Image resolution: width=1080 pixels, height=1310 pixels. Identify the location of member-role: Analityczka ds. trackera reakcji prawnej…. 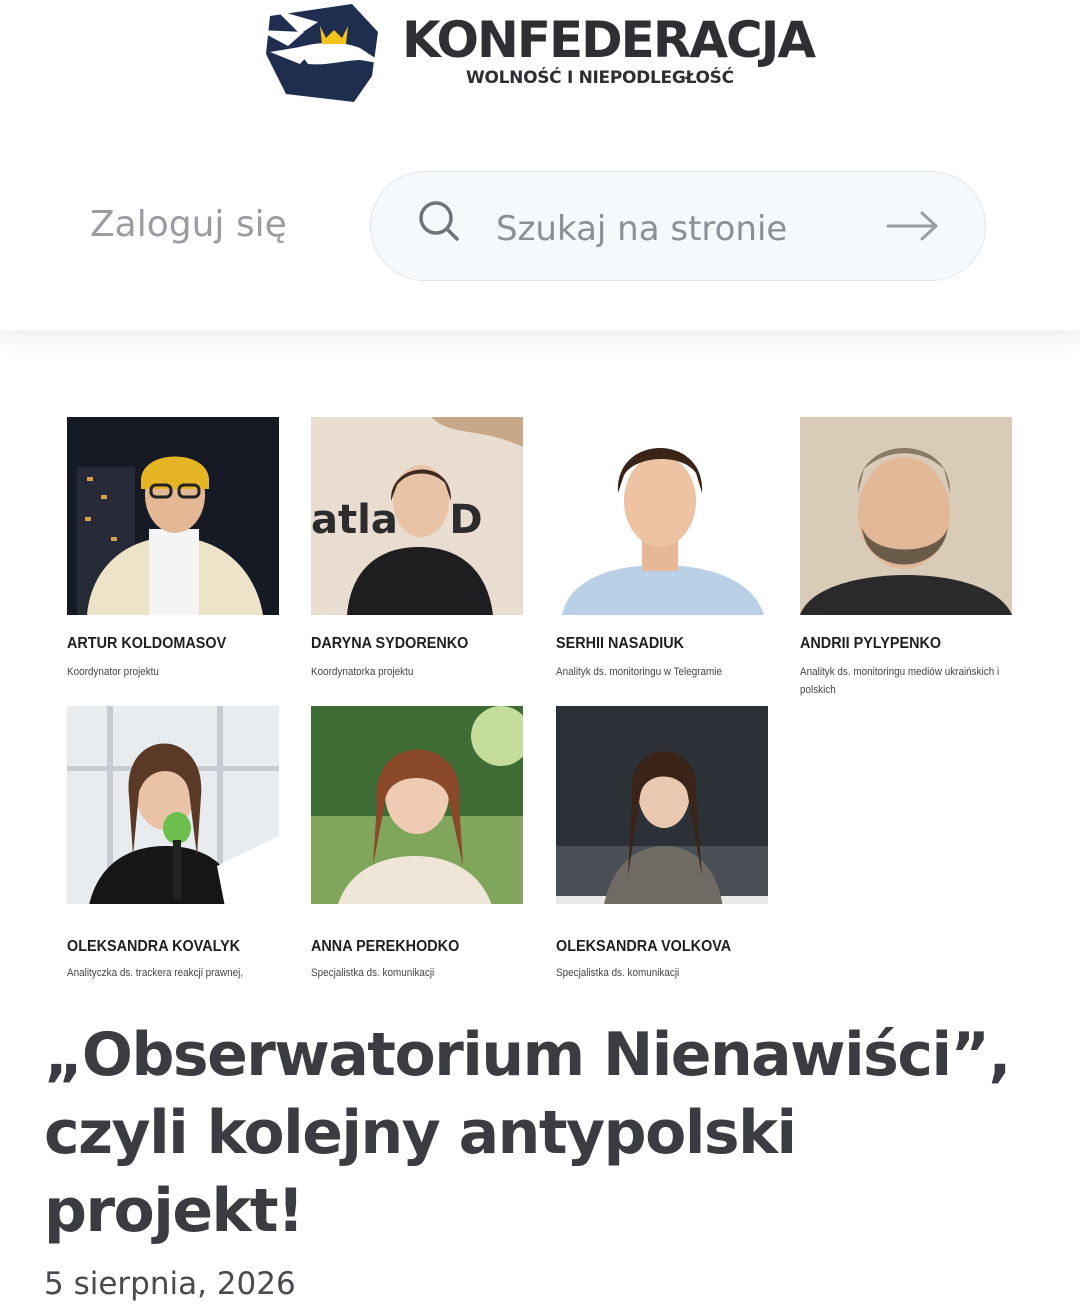
(155, 973).